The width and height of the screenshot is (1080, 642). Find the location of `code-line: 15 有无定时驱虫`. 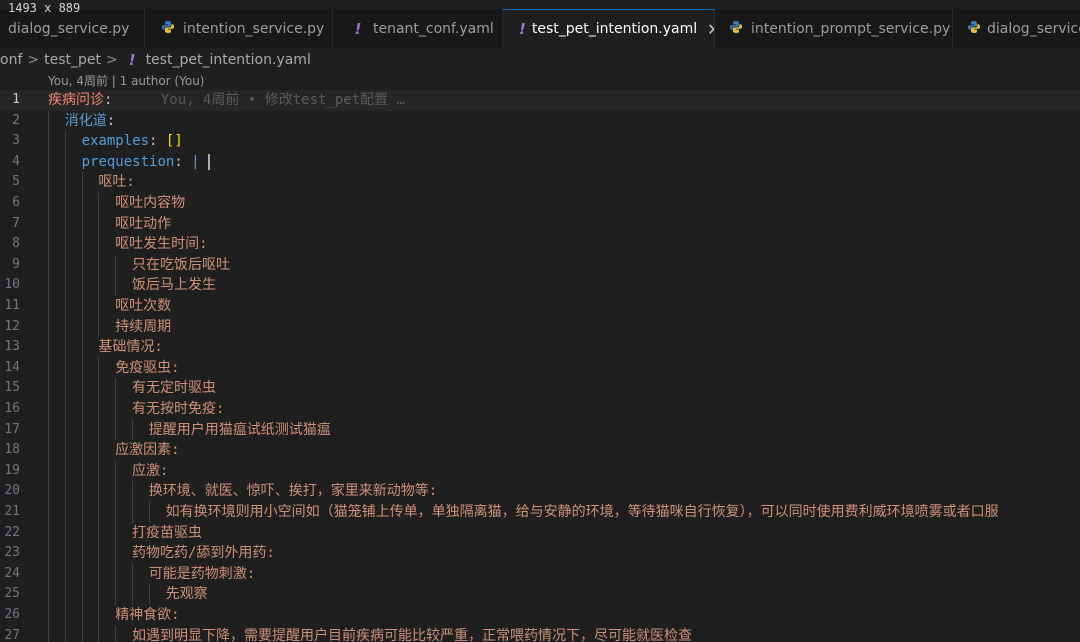

code-line: 15 有无定时驱虫 is located at coordinates (540, 388).